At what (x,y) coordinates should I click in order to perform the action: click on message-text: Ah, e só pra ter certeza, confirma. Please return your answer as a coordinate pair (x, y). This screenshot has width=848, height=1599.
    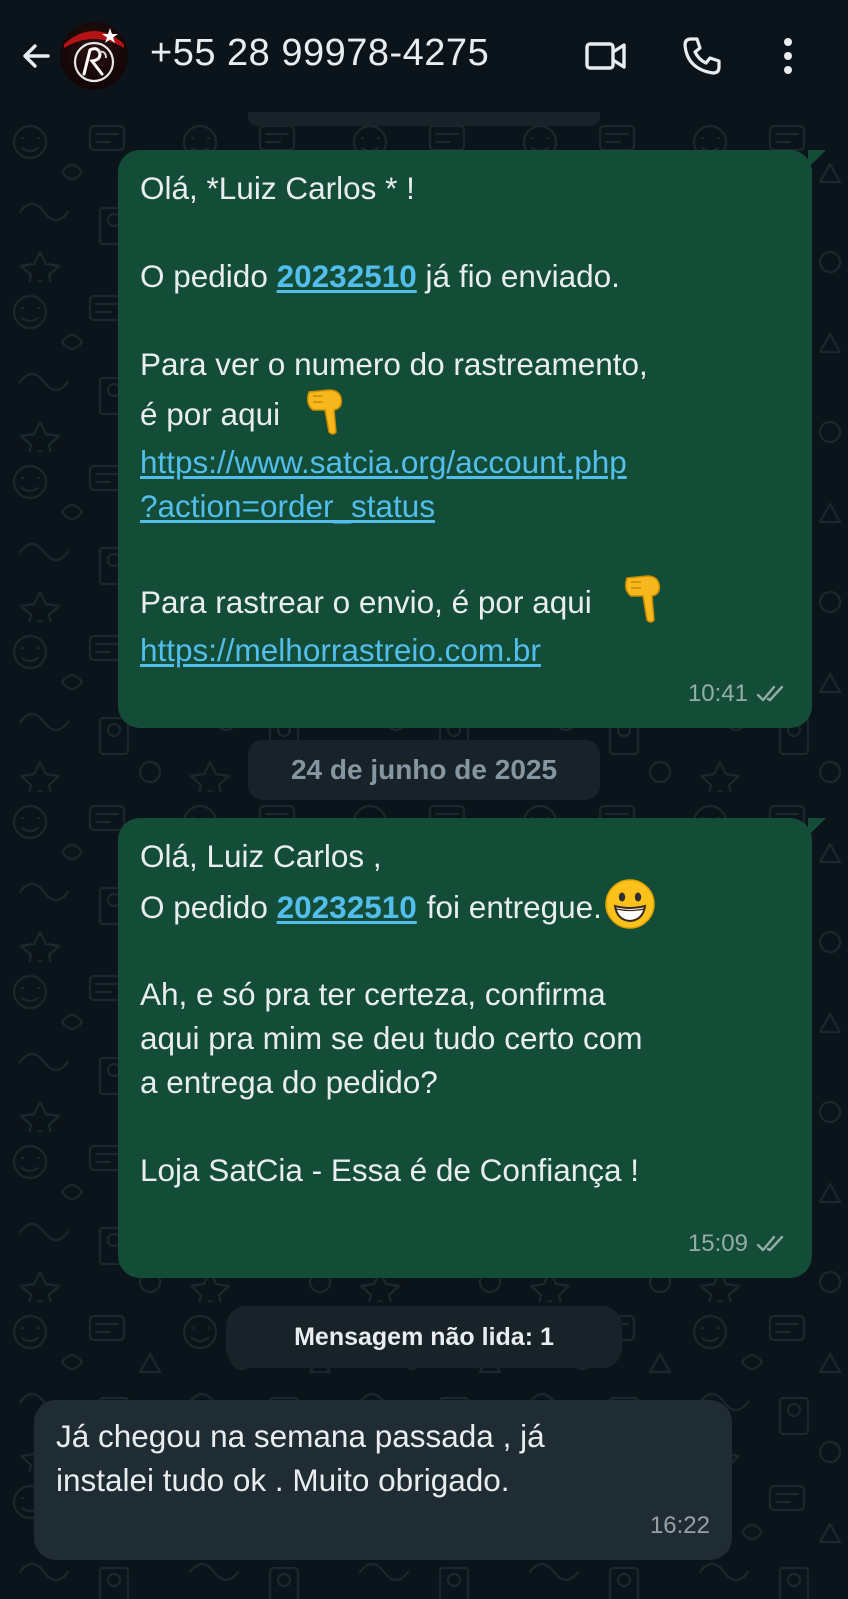
    Looking at the image, I should click on (373, 994).